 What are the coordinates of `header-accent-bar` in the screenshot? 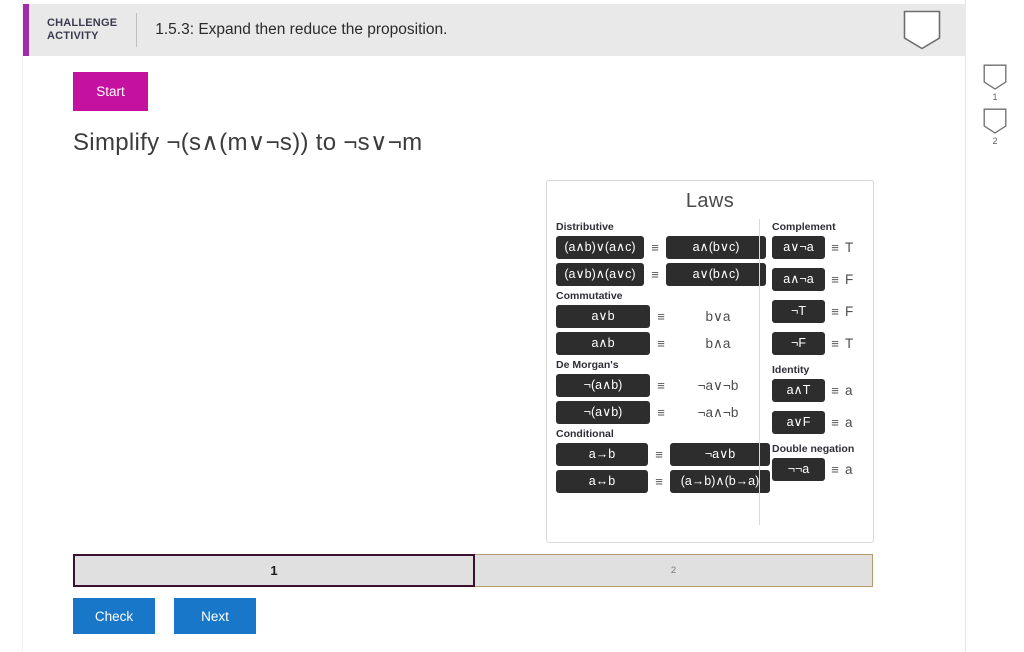 It's located at (26, 30).